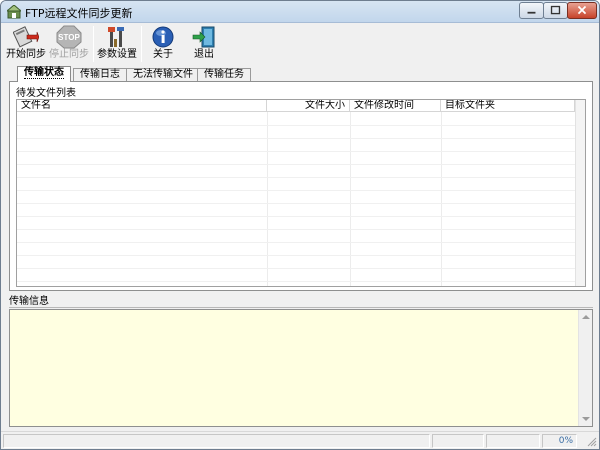 Image resolution: width=600 pixels, height=450 pixels. I want to click on resize-grip-icon, so click(592, 442).